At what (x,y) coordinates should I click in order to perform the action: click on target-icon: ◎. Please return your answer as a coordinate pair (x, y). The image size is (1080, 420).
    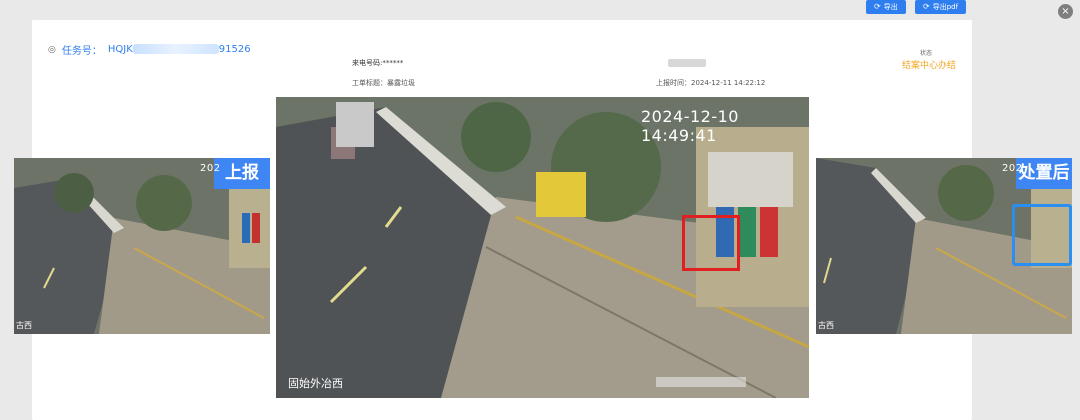
    Looking at the image, I should click on (52, 49).